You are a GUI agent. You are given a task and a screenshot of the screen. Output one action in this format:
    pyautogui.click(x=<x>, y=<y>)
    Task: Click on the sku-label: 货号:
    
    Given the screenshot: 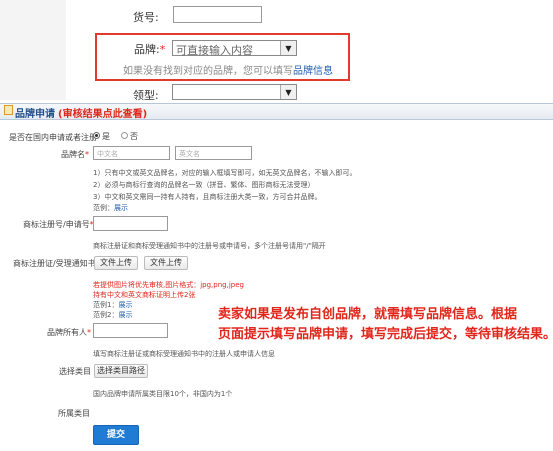 What is the action you would take?
    pyautogui.click(x=146, y=17)
    